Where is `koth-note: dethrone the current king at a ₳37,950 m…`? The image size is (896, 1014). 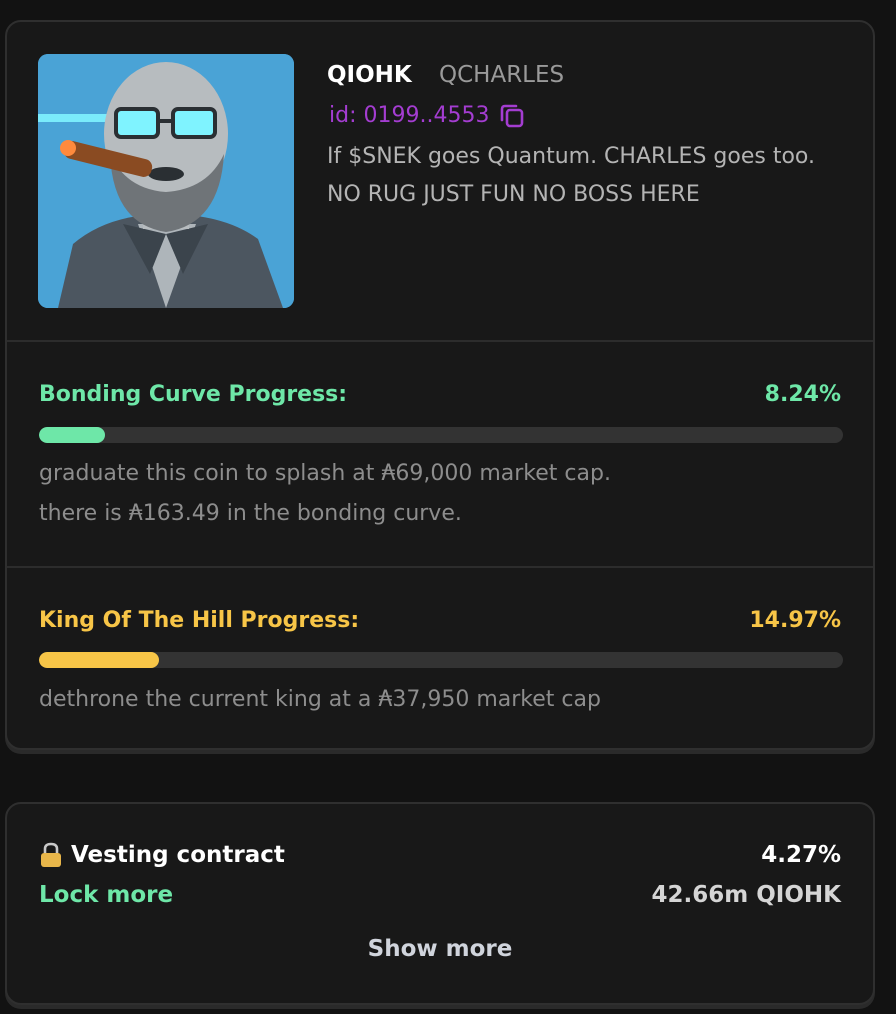 koth-note: dethrone the current king at a ₳37,950 m… is located at coordinates (320, 699).